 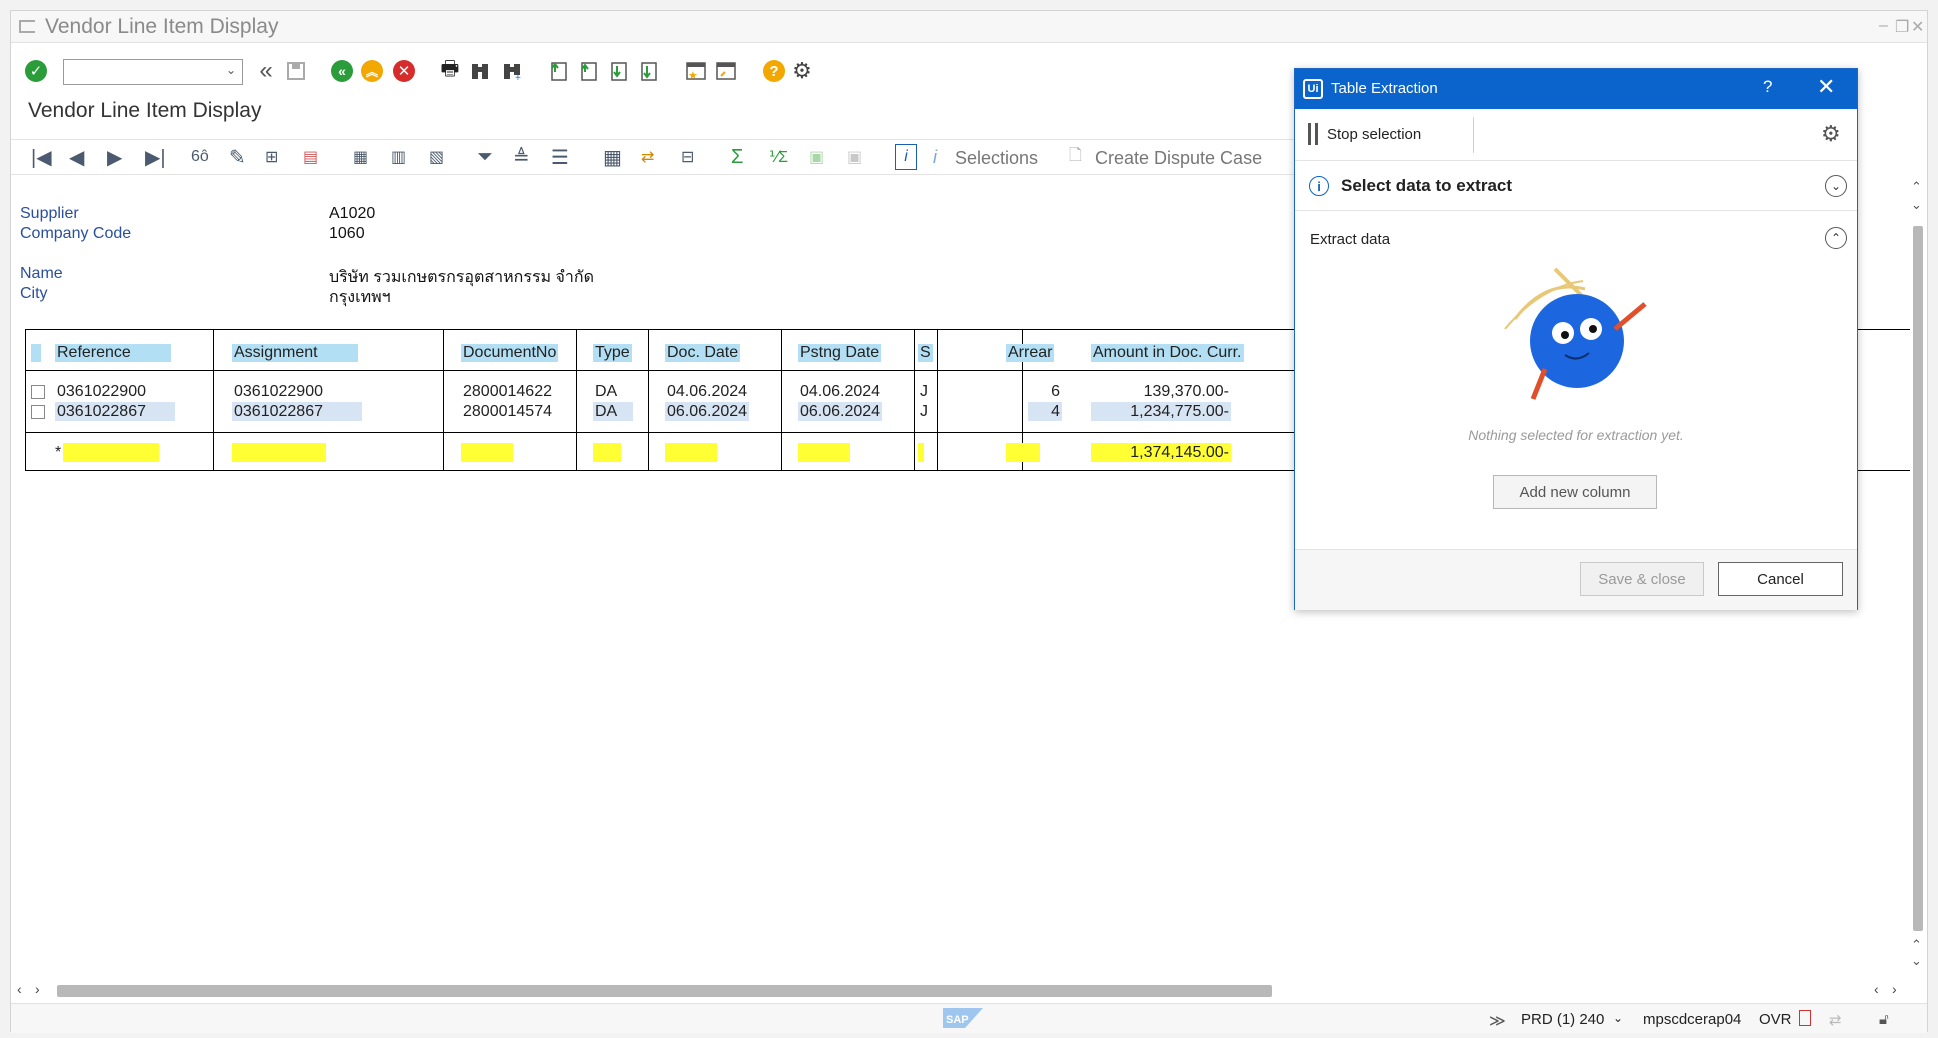 What do you see at coordinates (560, 157) in the screenshot?
I see `sort-descending-icon: ☰` at bounding box center [560, 157].